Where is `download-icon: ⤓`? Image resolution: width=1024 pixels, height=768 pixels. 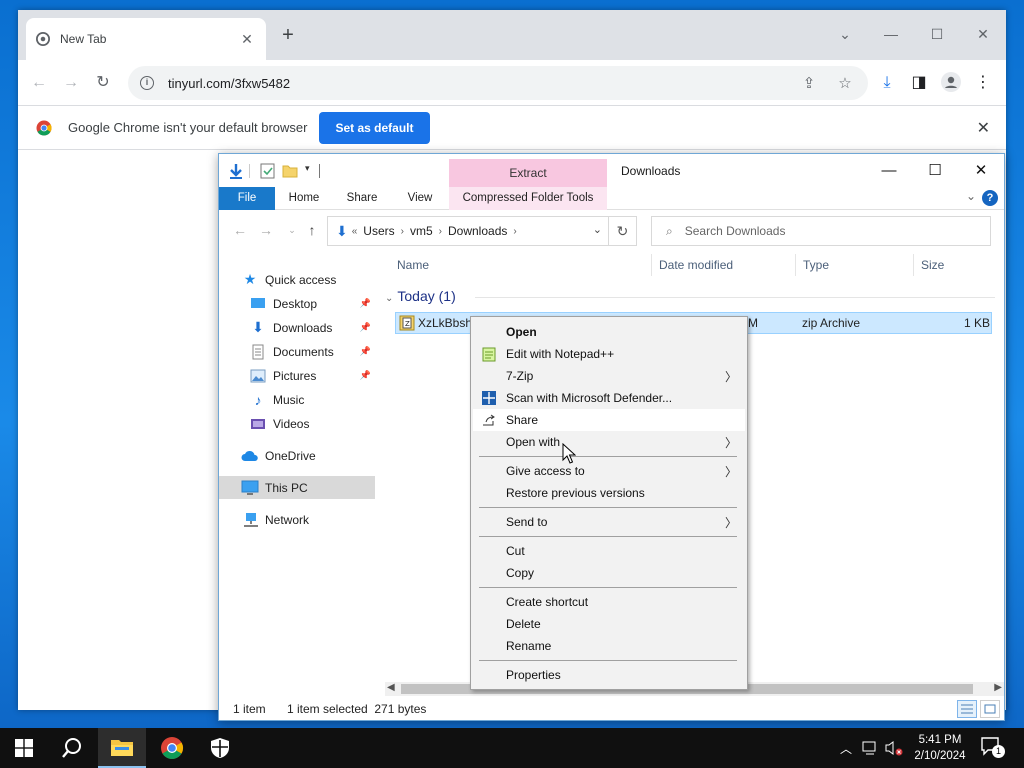 download-icon: ⤓ is located at coordinates (887, 83).